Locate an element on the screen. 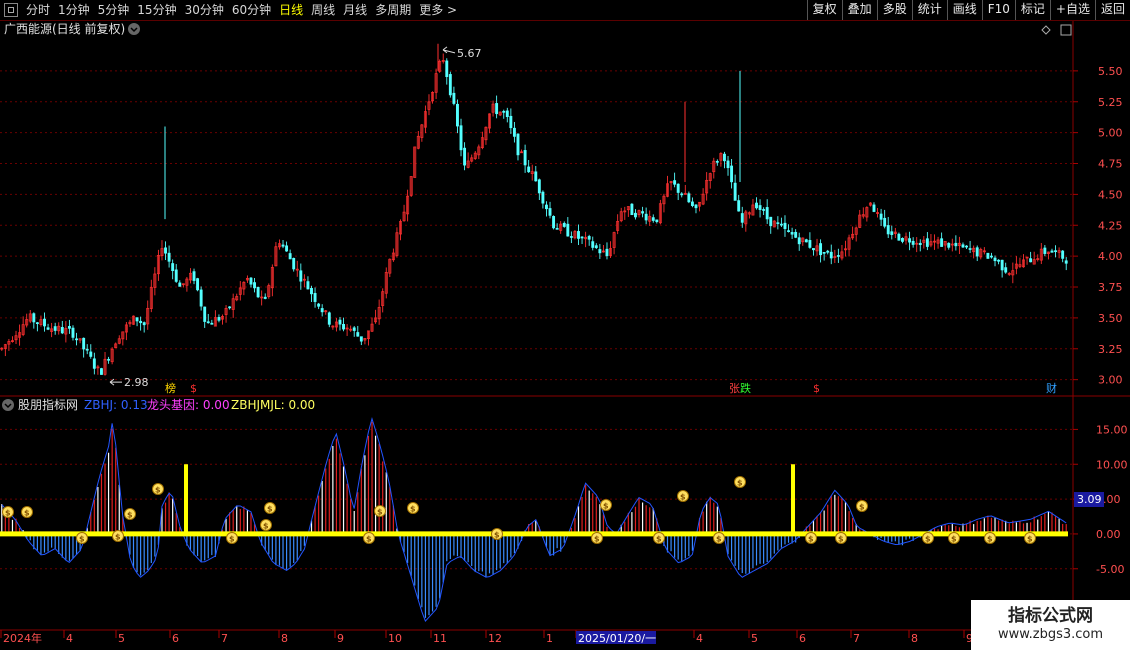  date-tick-label: 10 is located at coordinates (395, 638).